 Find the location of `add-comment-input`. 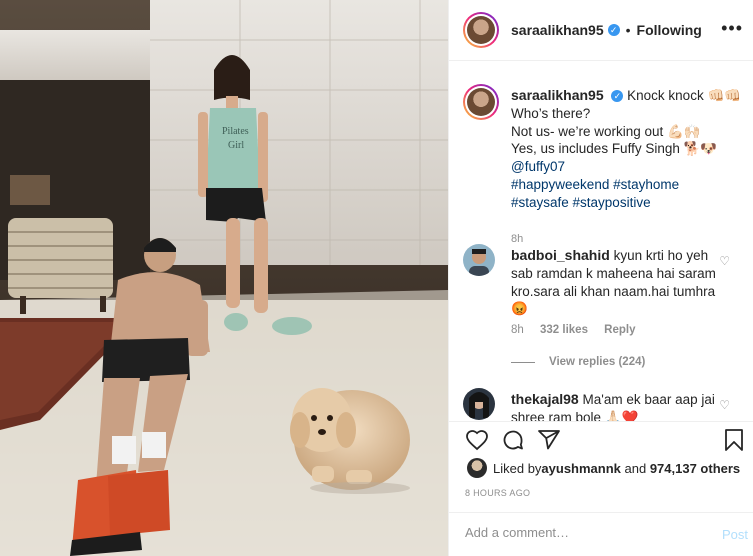

add-comment-input is located at coordinates (585, 532).